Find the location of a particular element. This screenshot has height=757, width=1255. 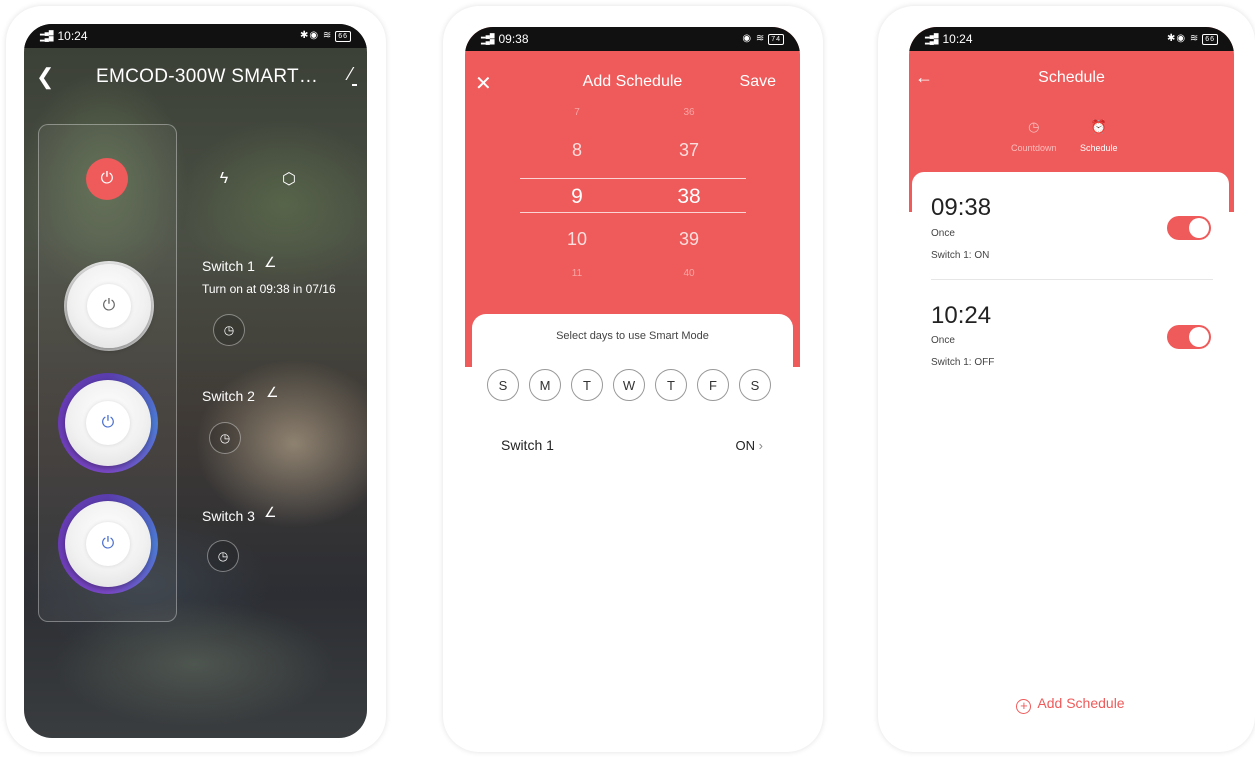

hour-picker: 7 8 9 10 11 is located at coordinates (577, 193).